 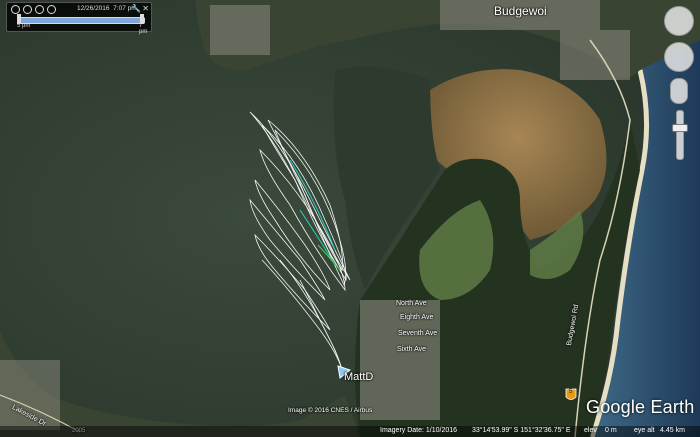 What do you see at coordinates (15, 9) in the screenshot?
I see `zoom-in-time-icon` at bounding box center [15, 9].